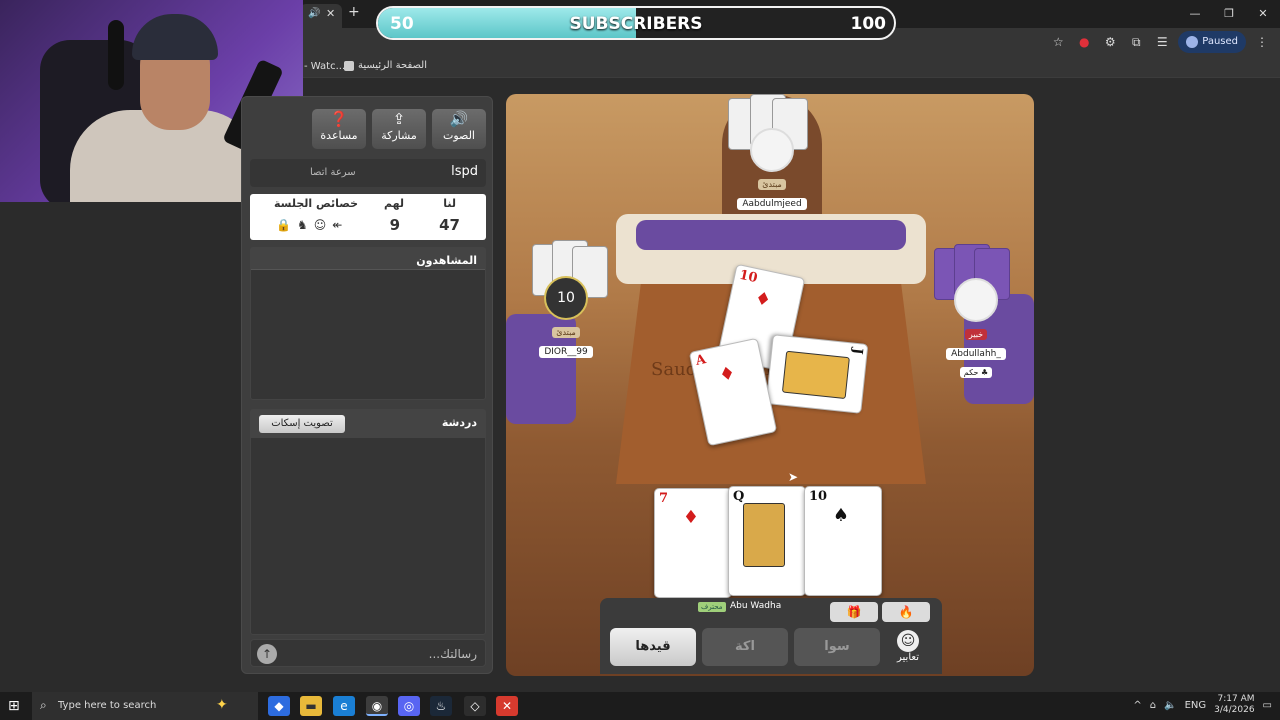 This screenshot has width=1280, height=720. Describe the element at coordinates (107, 705) in the screenshot. I see `search-placeholder: Type here to search` at that location.